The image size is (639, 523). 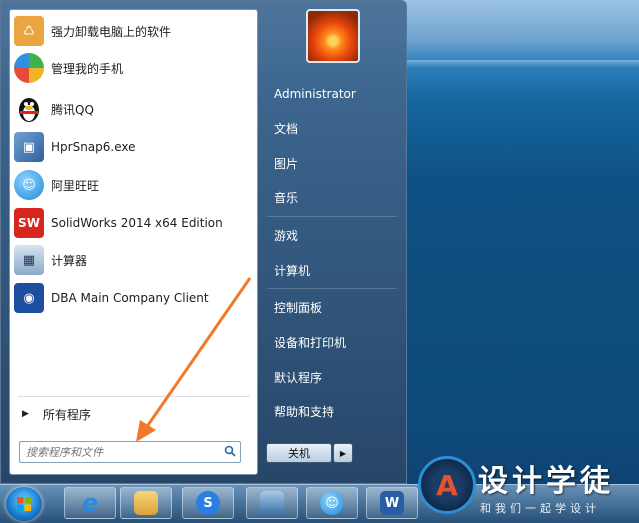 What do you see at coordinates (111, 31) in the screenshot?
I see `program-label: 强力卸载电脑上的软件` at bounding box center [111, 31].